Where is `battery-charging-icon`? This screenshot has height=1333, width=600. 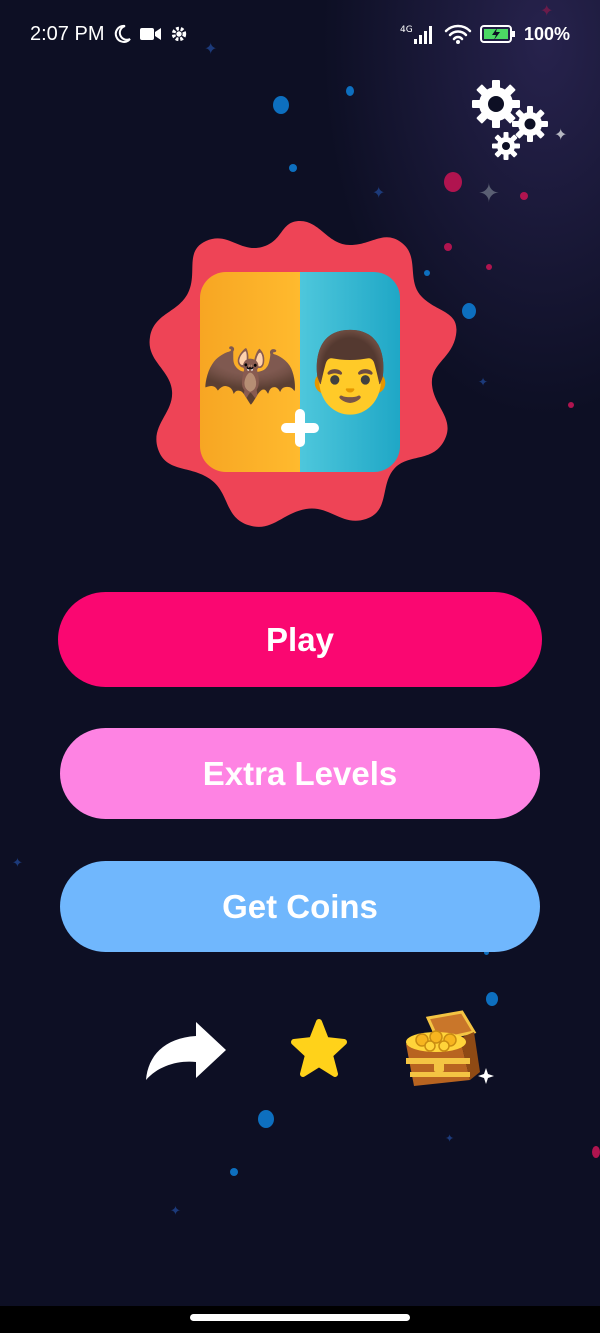
battery-charging-icon is located at coordinates (497, 34).